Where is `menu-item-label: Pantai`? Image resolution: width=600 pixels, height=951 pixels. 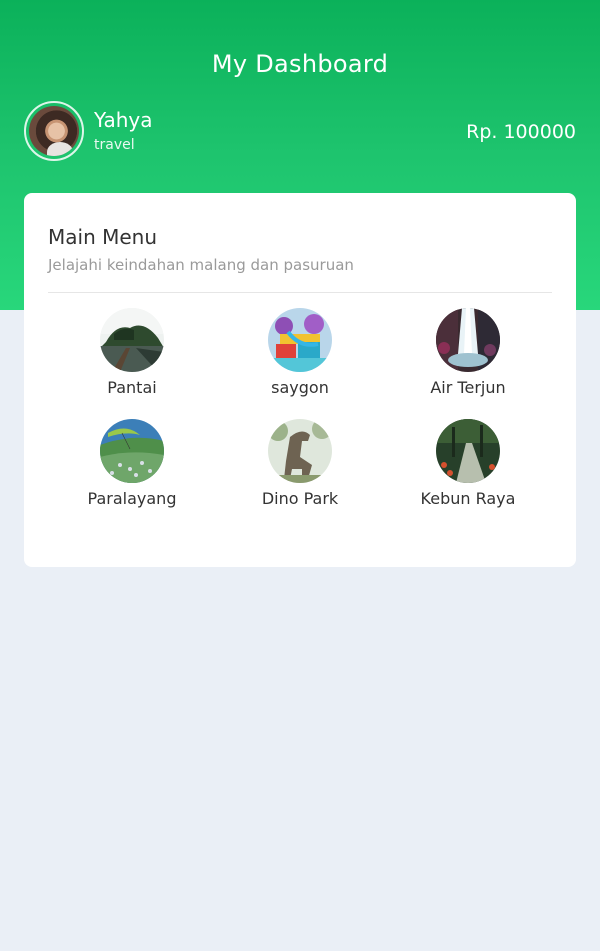
menu-item-label: Pantai is located at coordinates (132, 387).